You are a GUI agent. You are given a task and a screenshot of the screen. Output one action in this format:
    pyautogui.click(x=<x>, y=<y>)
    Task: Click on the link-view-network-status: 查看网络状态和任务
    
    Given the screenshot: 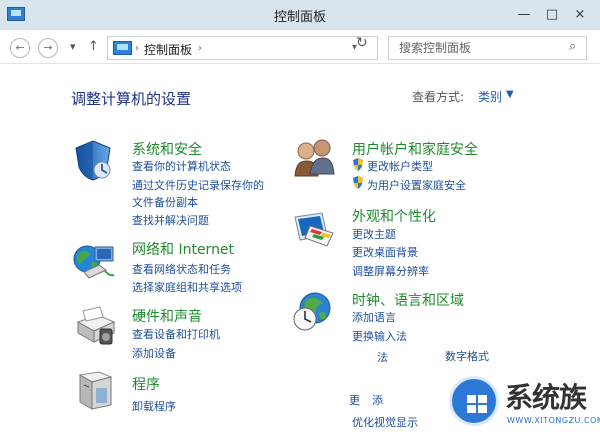 What is the action you would take?
    pyautogui.click(x=181, y=269)
    